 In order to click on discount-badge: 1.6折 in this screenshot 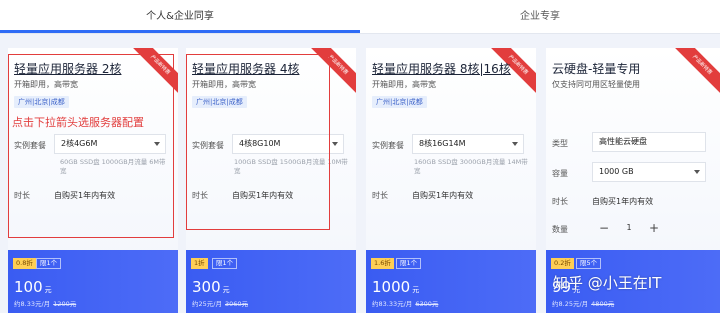, I will do `click(382, 263)`.